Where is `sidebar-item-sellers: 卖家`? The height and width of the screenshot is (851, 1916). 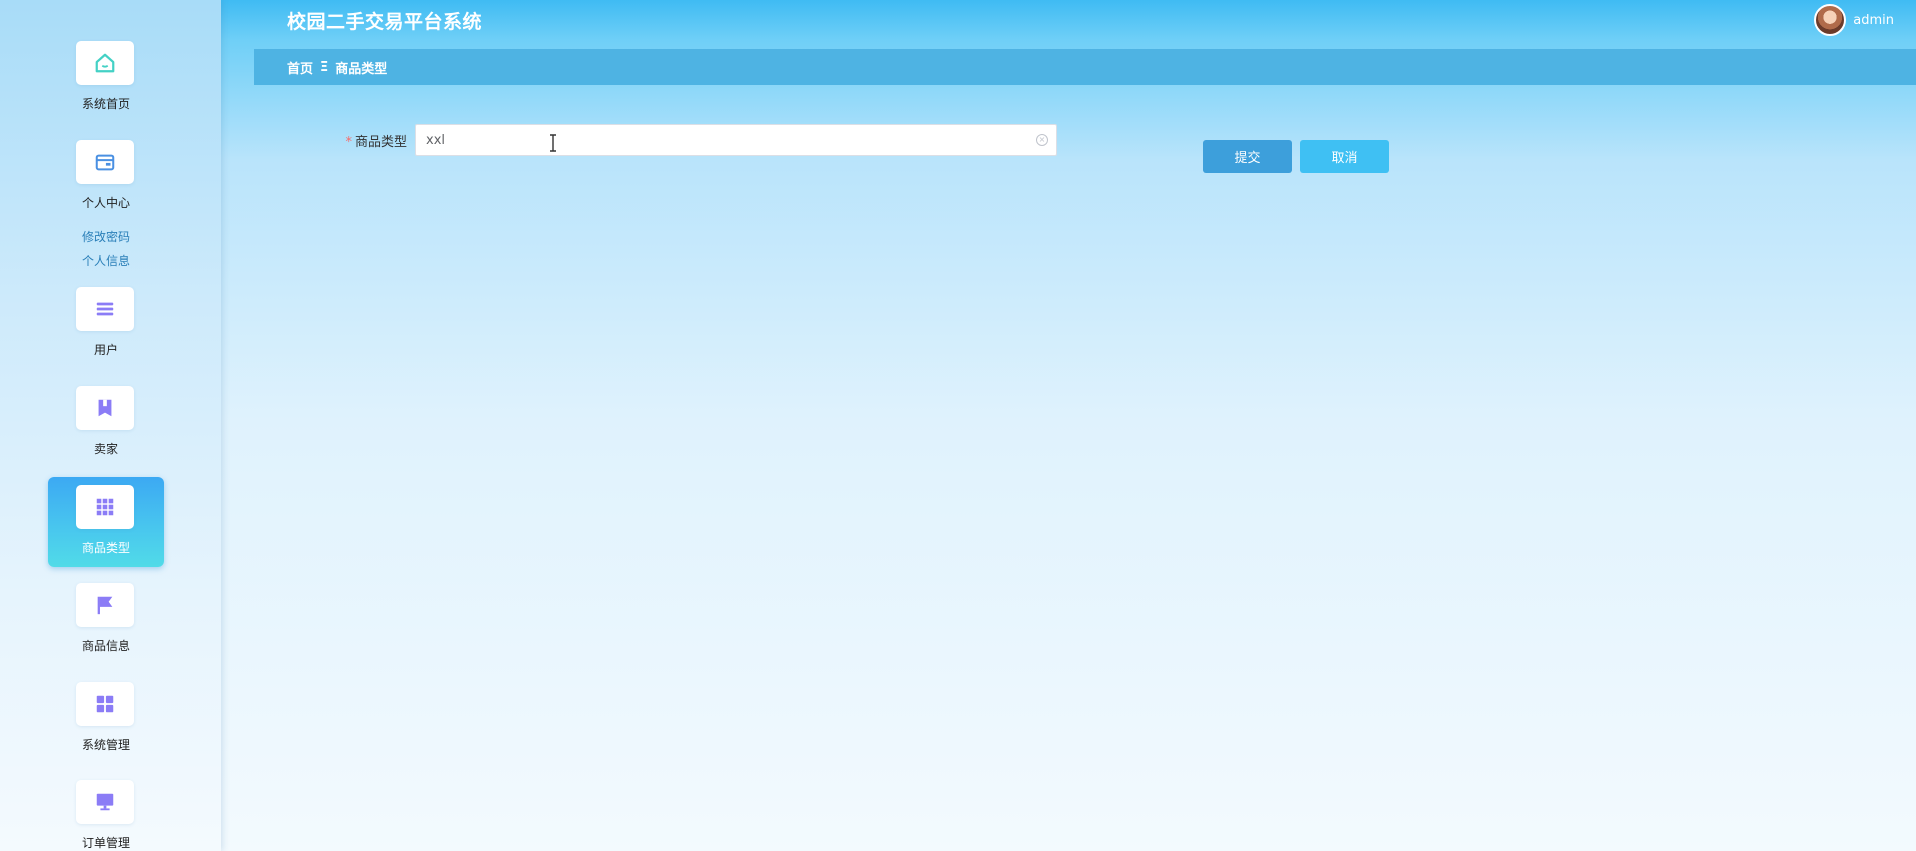
sidebar-item-sellers: 卖家 is located at coordinates (106, 423).